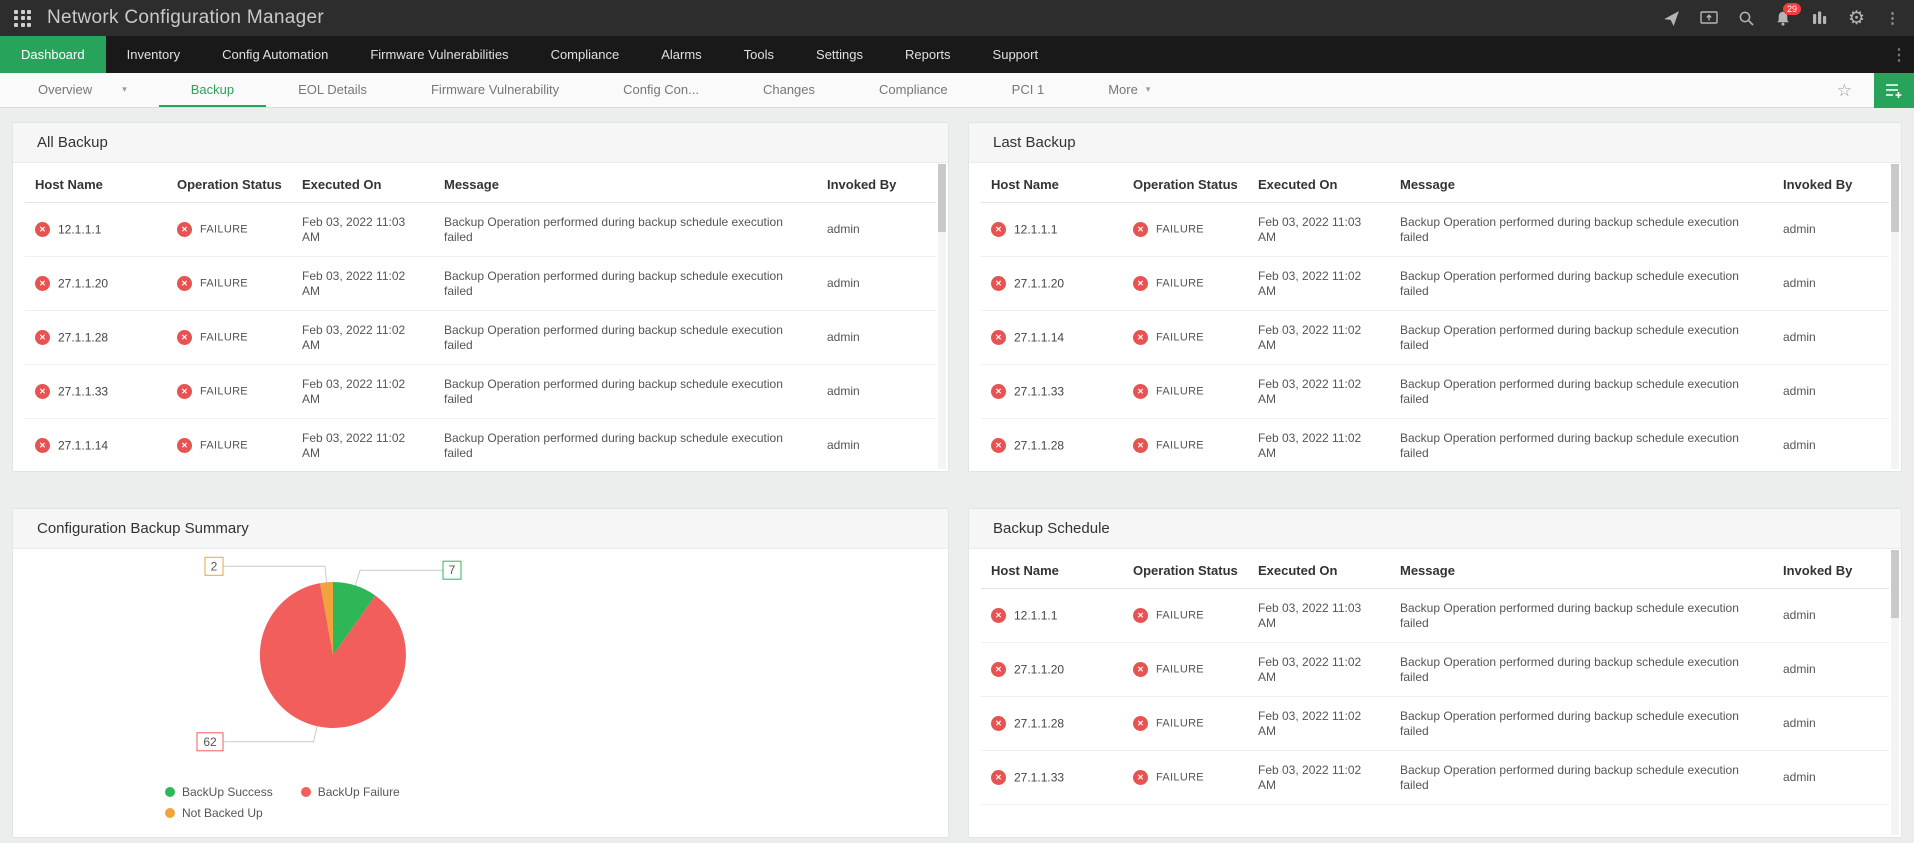  What do you see at coordinates (222, 813) in the screenshot?
I see `legend-label: Not Backed Up` at bounding box center [222, 813].